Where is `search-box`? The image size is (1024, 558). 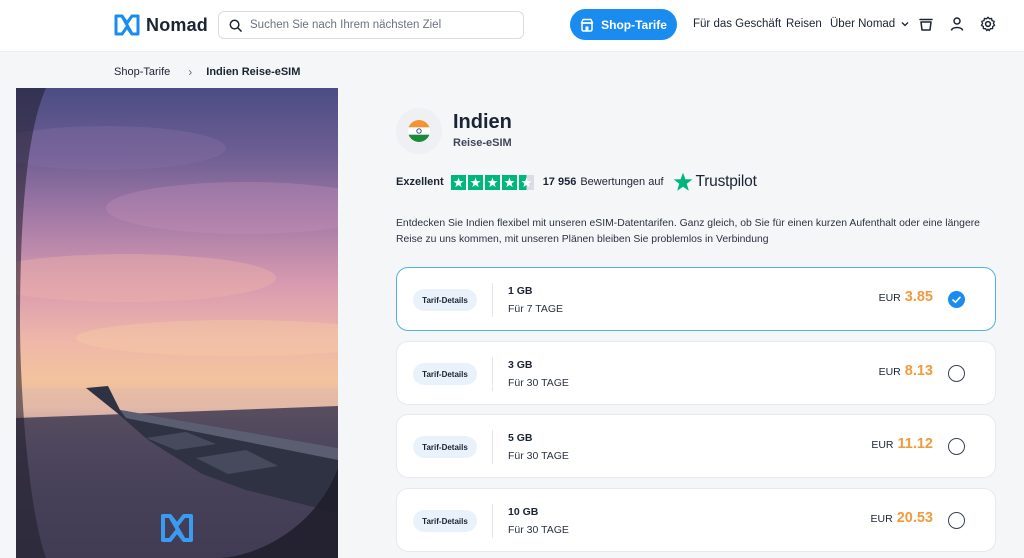 search-box is located at coordinates (371, 25).